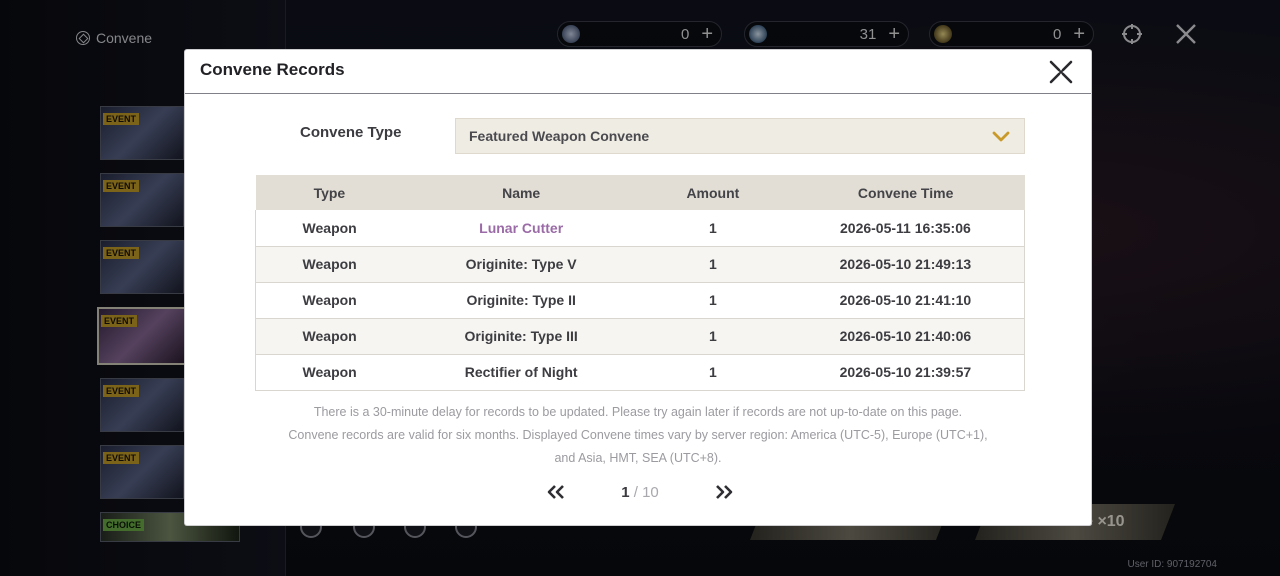 The height and width of the screenshot is (576, 1280). I want to click on double-chevron-left-icon, so click(555, 492).